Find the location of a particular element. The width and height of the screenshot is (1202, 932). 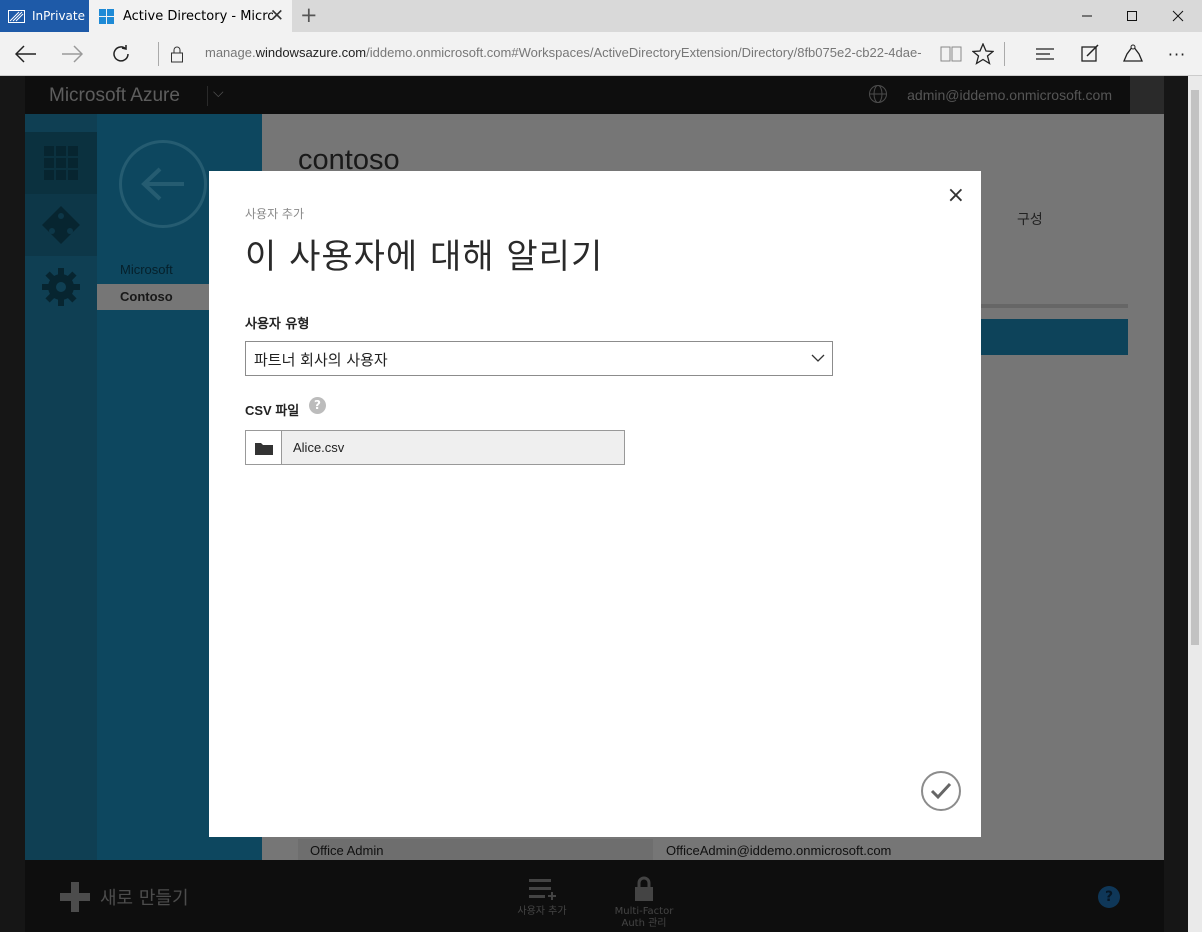

csv-file-label: CSV 파일 is located at coordinates (272, 409).